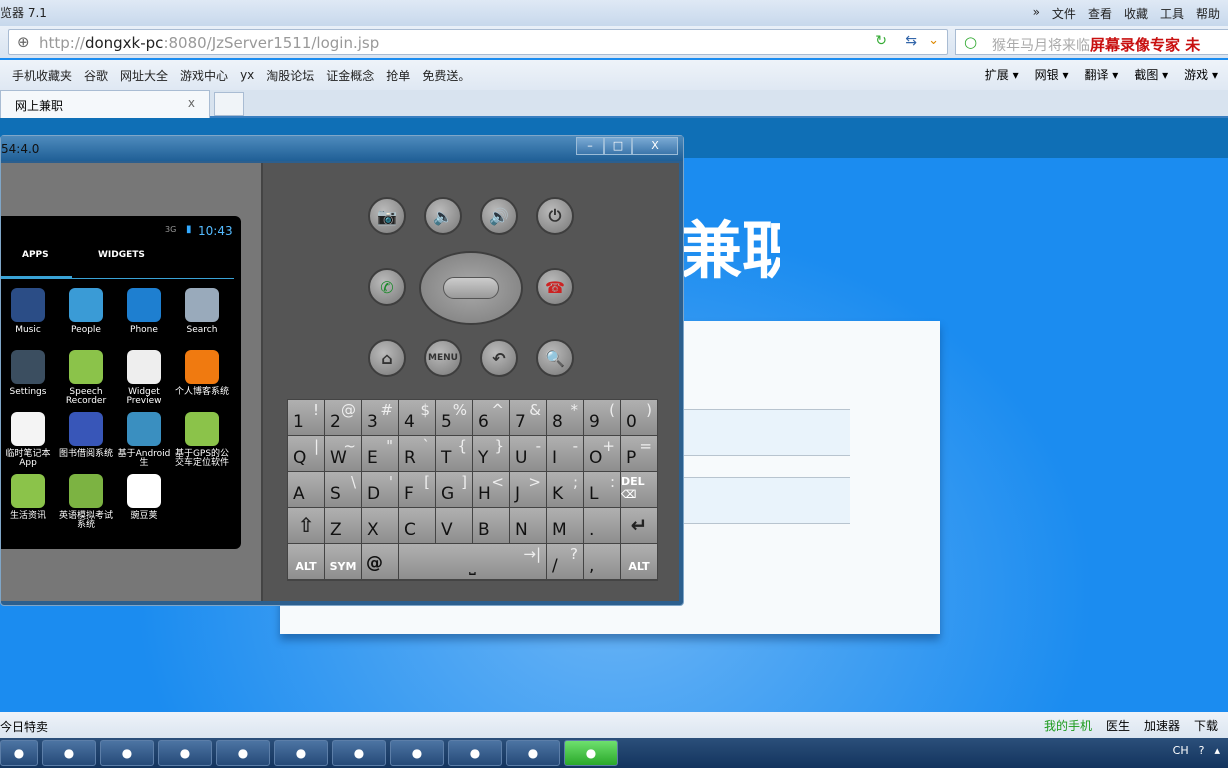 The height and width of the screenshot is (768, 1228). What do you see at coordinates (911, 41) in the screenshot?
I see `back-forward-icon: ⇆` at bounding box center [911, 41].